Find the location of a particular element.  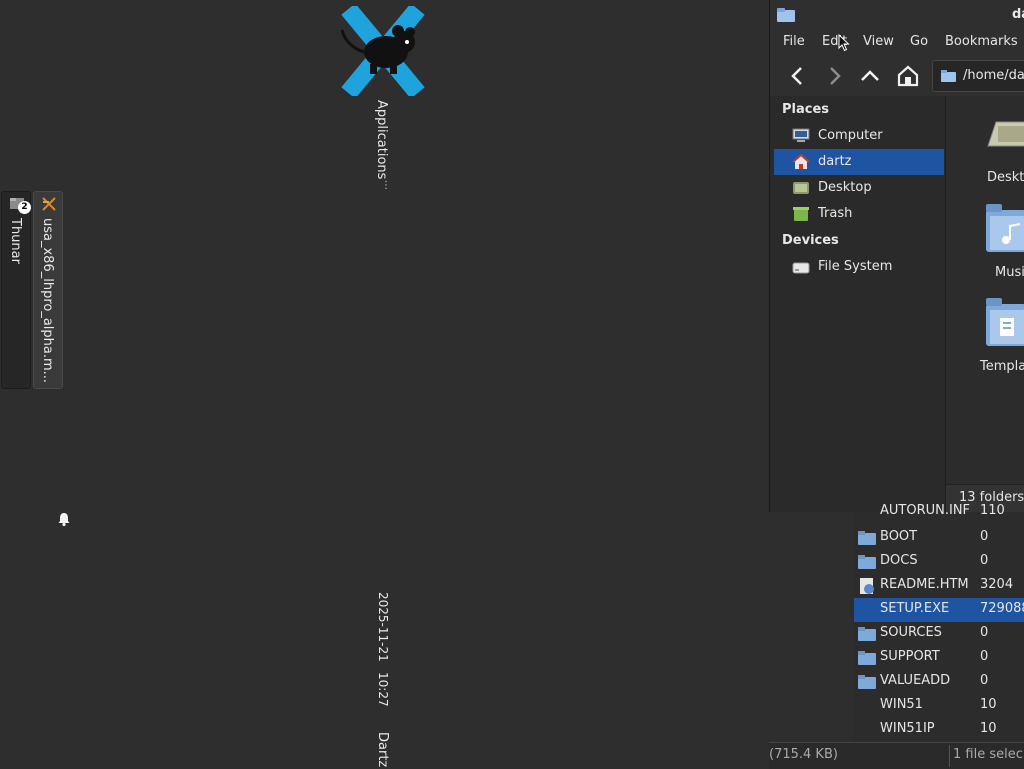

sidebar-item-file-system: File System is located at coordinates (859, 267).